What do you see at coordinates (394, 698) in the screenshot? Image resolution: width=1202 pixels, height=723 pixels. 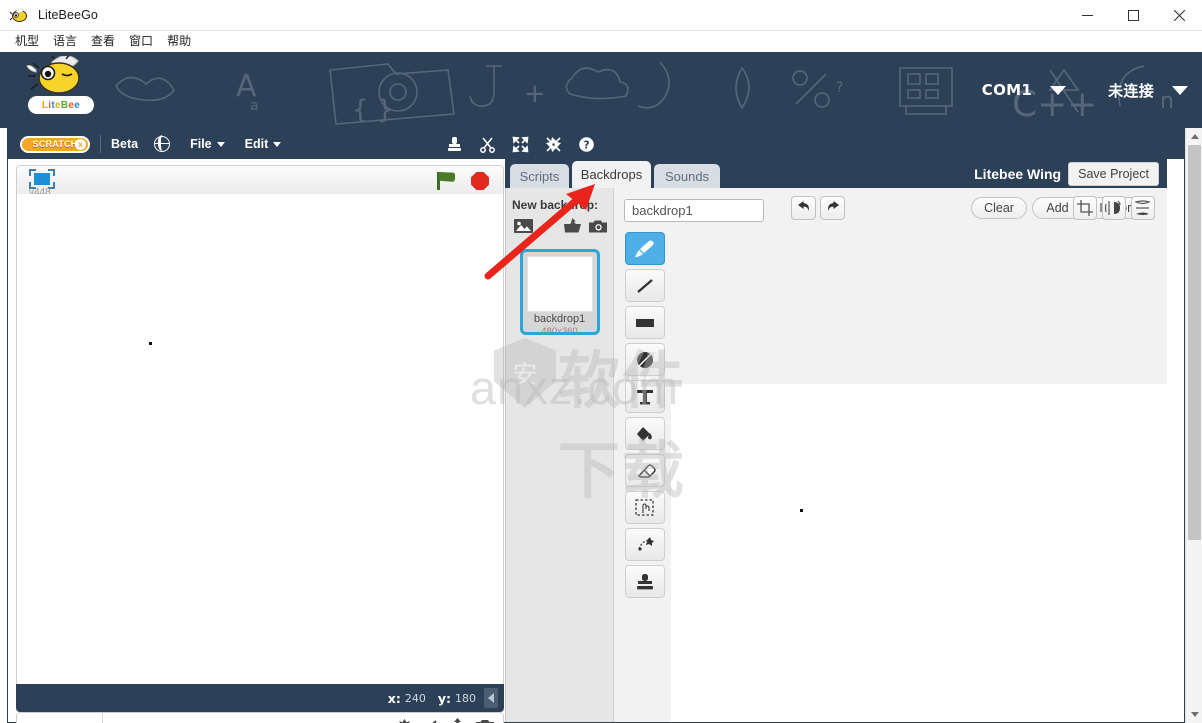 I see `coord-x-label: x:` at bounding box center [394, 698].